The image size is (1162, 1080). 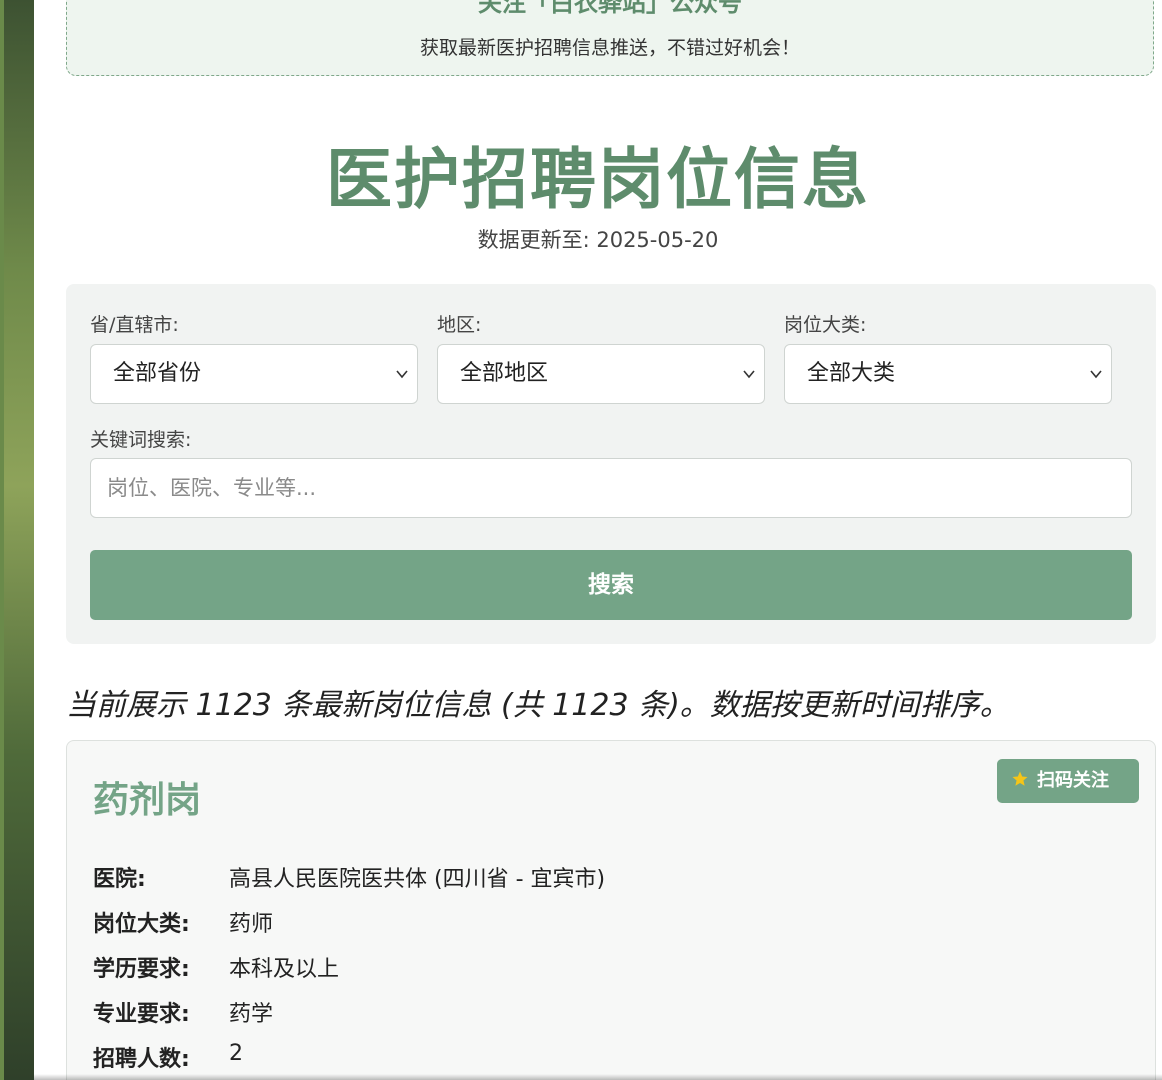 I want to click on page-title: 医护招聘岗位信息, so click(x=598, y=179).